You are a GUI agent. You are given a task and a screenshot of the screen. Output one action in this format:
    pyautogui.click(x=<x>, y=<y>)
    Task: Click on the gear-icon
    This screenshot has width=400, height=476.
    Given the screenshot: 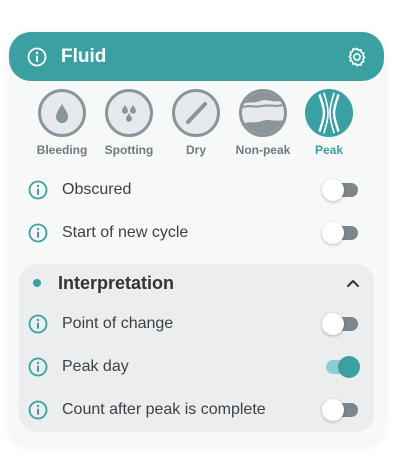 What is the action you would take?
    pyautogui.click(x=357, y=57)
    